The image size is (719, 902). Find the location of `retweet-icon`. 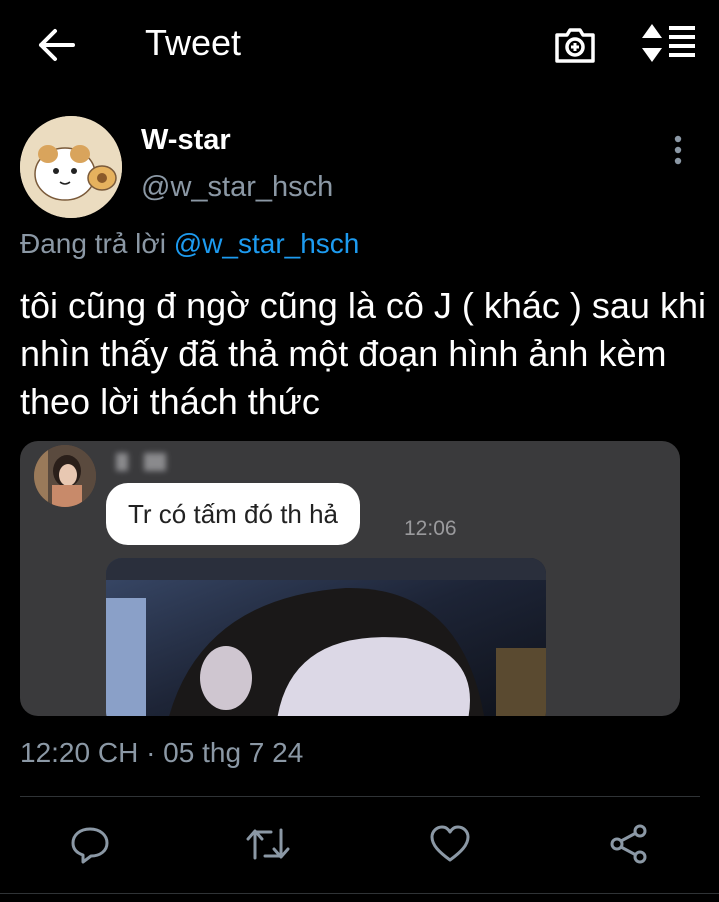

retweet-icon is located at coordinates (268, 844).